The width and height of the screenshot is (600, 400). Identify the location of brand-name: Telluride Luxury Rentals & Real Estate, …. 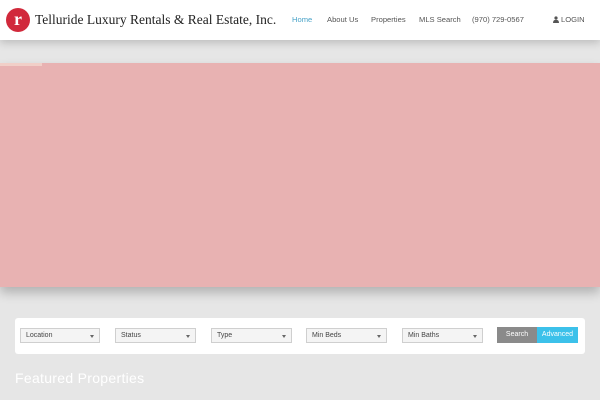
(155, 20).